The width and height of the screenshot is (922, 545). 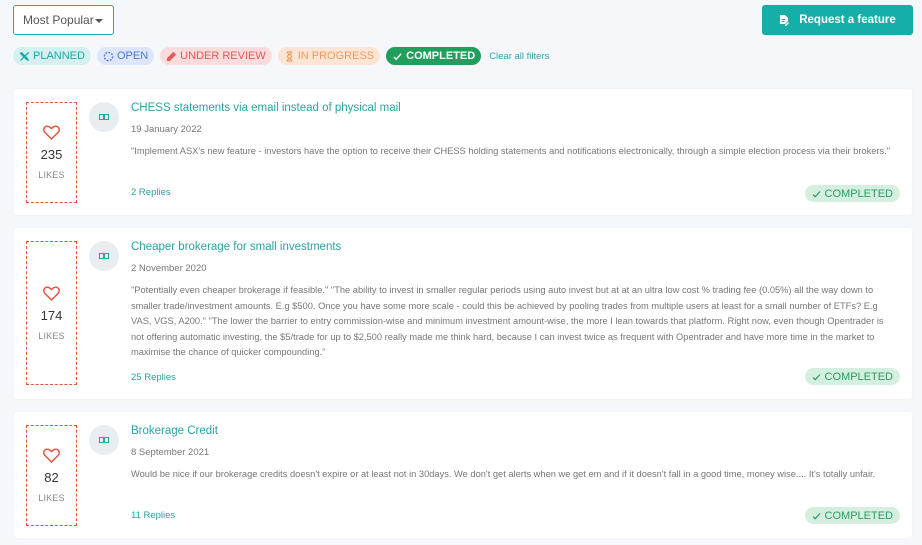 I want to click on post-title: Brokerage Credit, so click(x=174, y=431).